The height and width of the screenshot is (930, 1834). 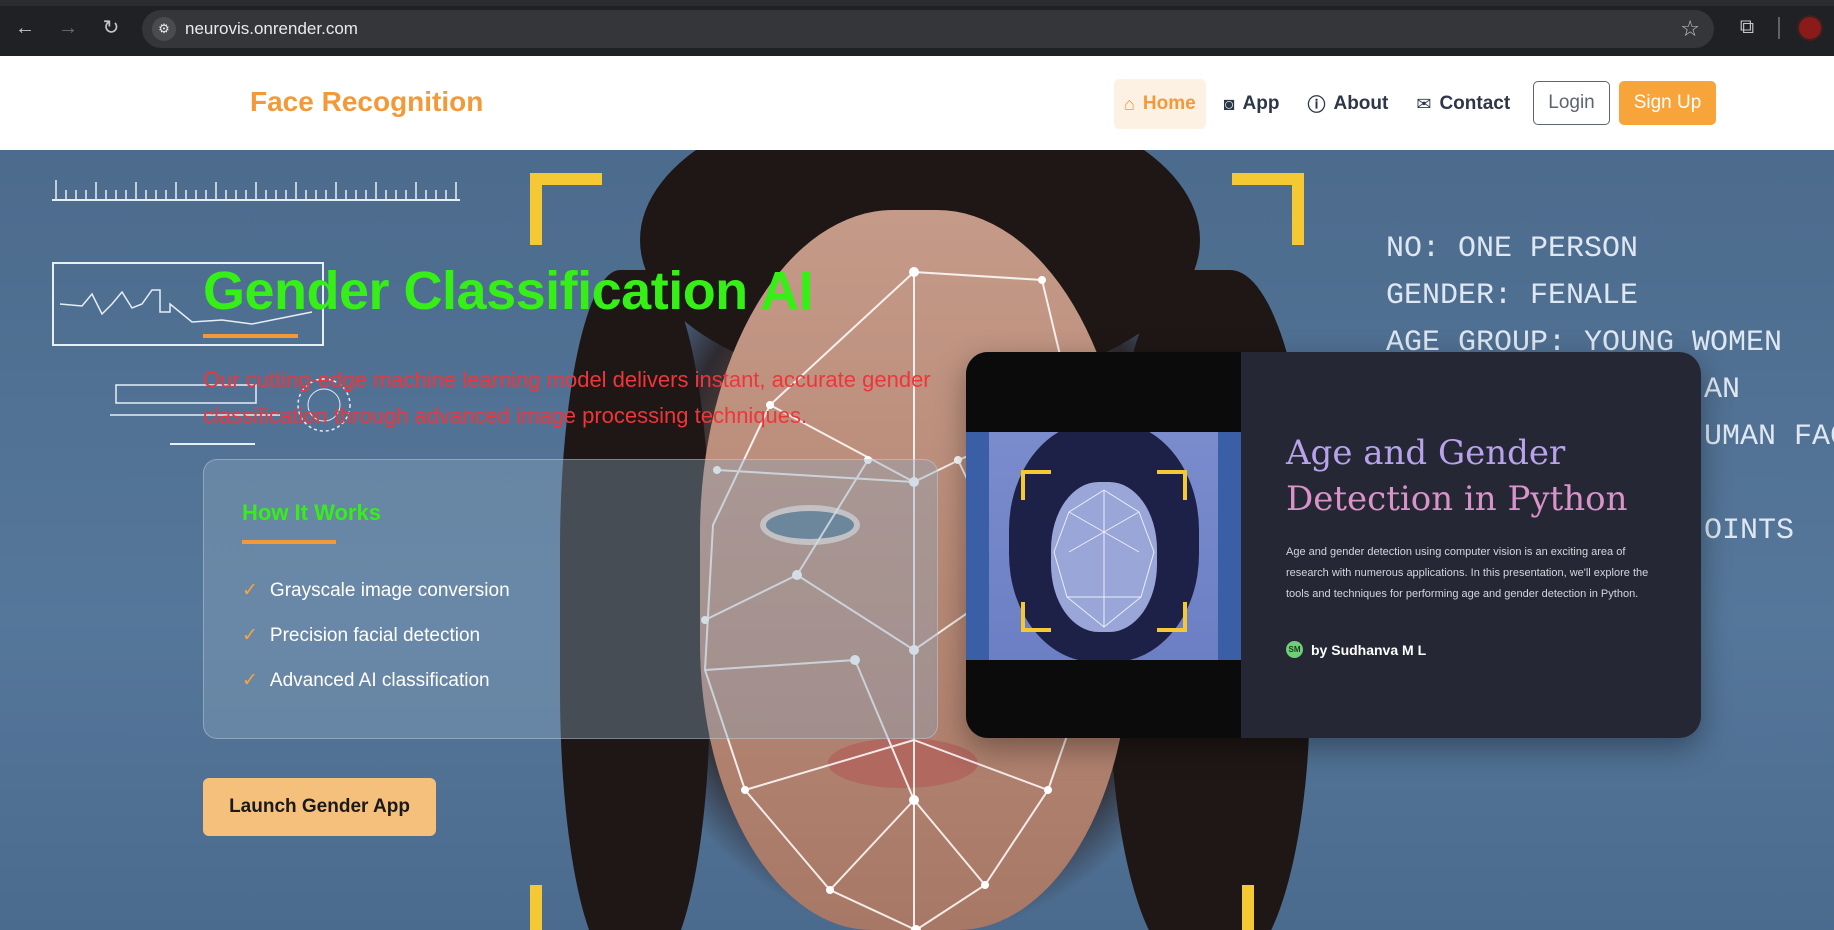 What do you see at coordinates (928, 29) in the screenshot?
I see `address-bar: ⚙ neurovis.onrender.com ☆` at bounding box center [928, 29].